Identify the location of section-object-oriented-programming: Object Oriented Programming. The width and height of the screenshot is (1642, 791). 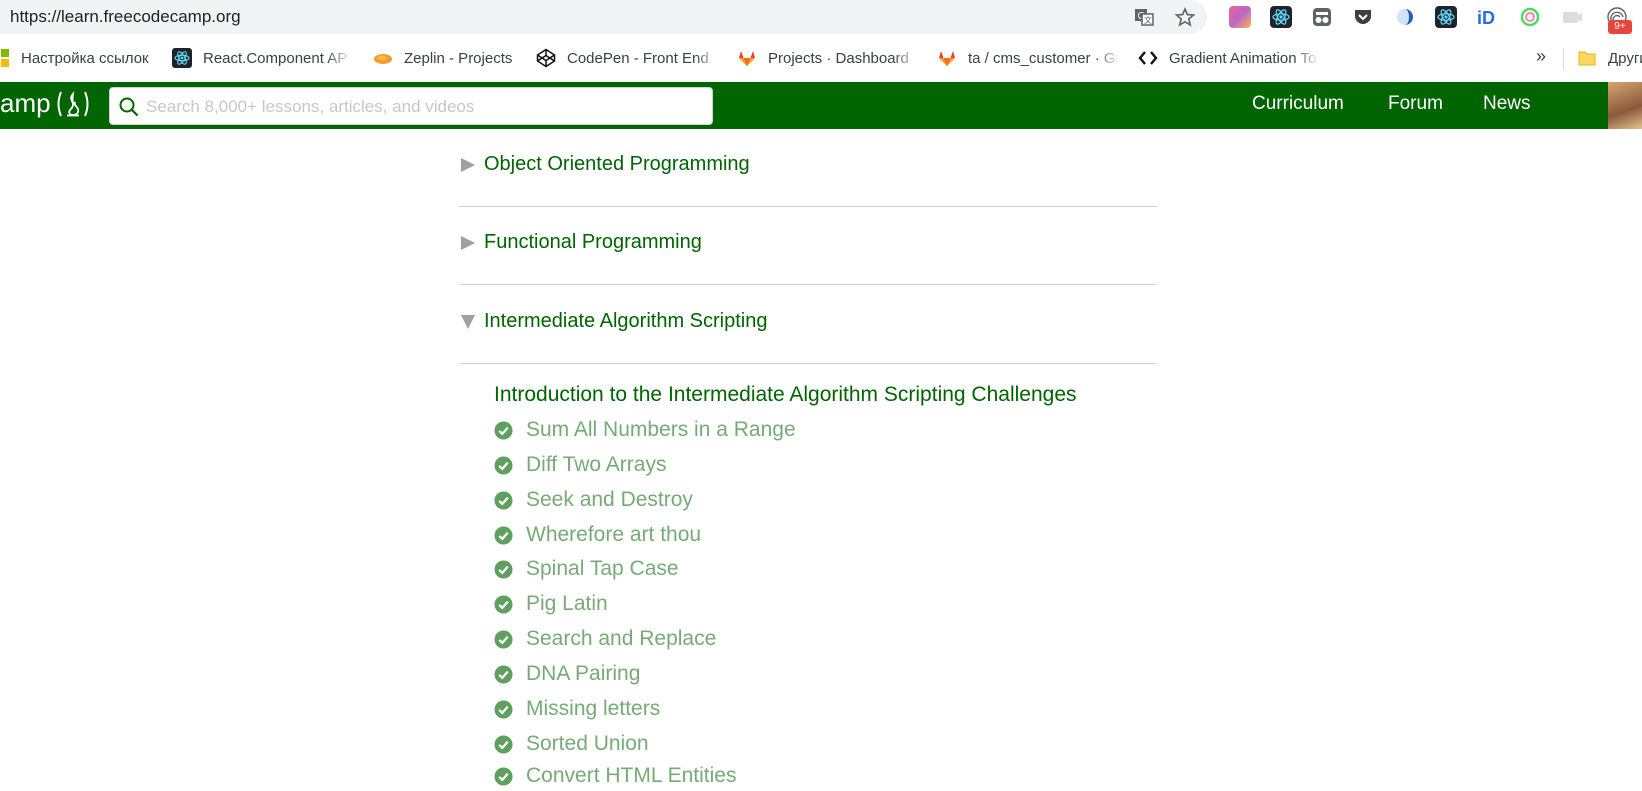
(808, 167).